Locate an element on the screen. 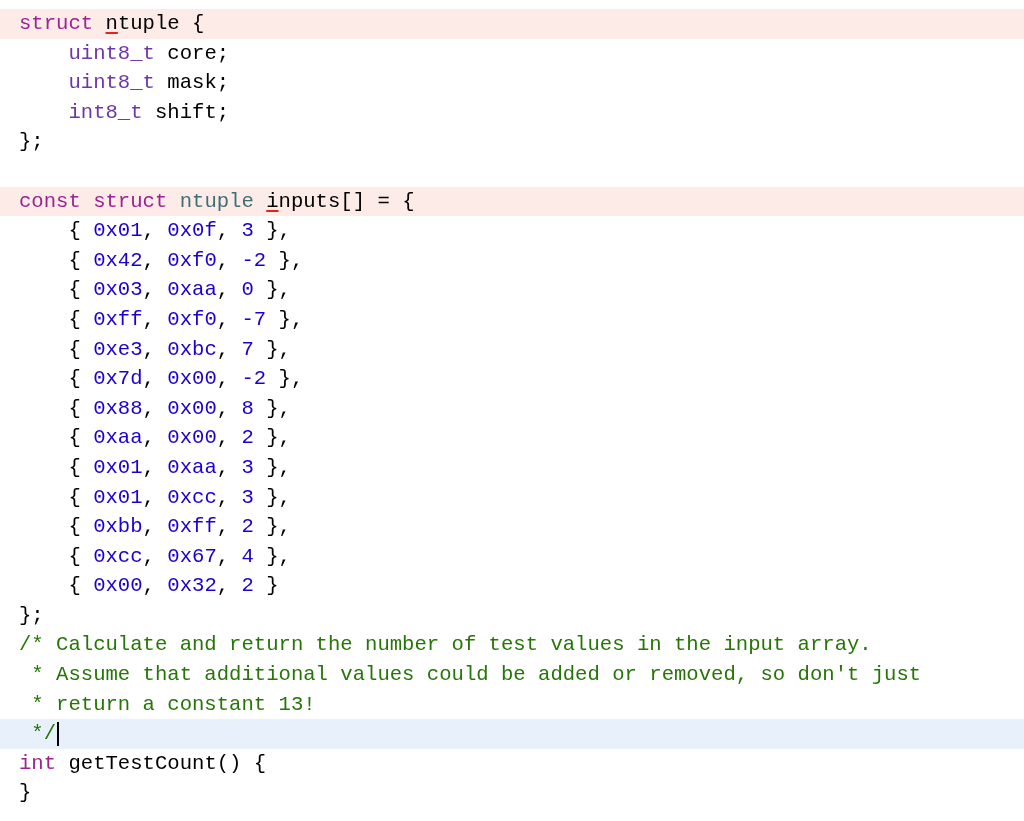 The height and width of the screenshot is (821, 1024). code-line: { 0xe3, 0xbc, 7 }, is located at coordinates (179, 349).